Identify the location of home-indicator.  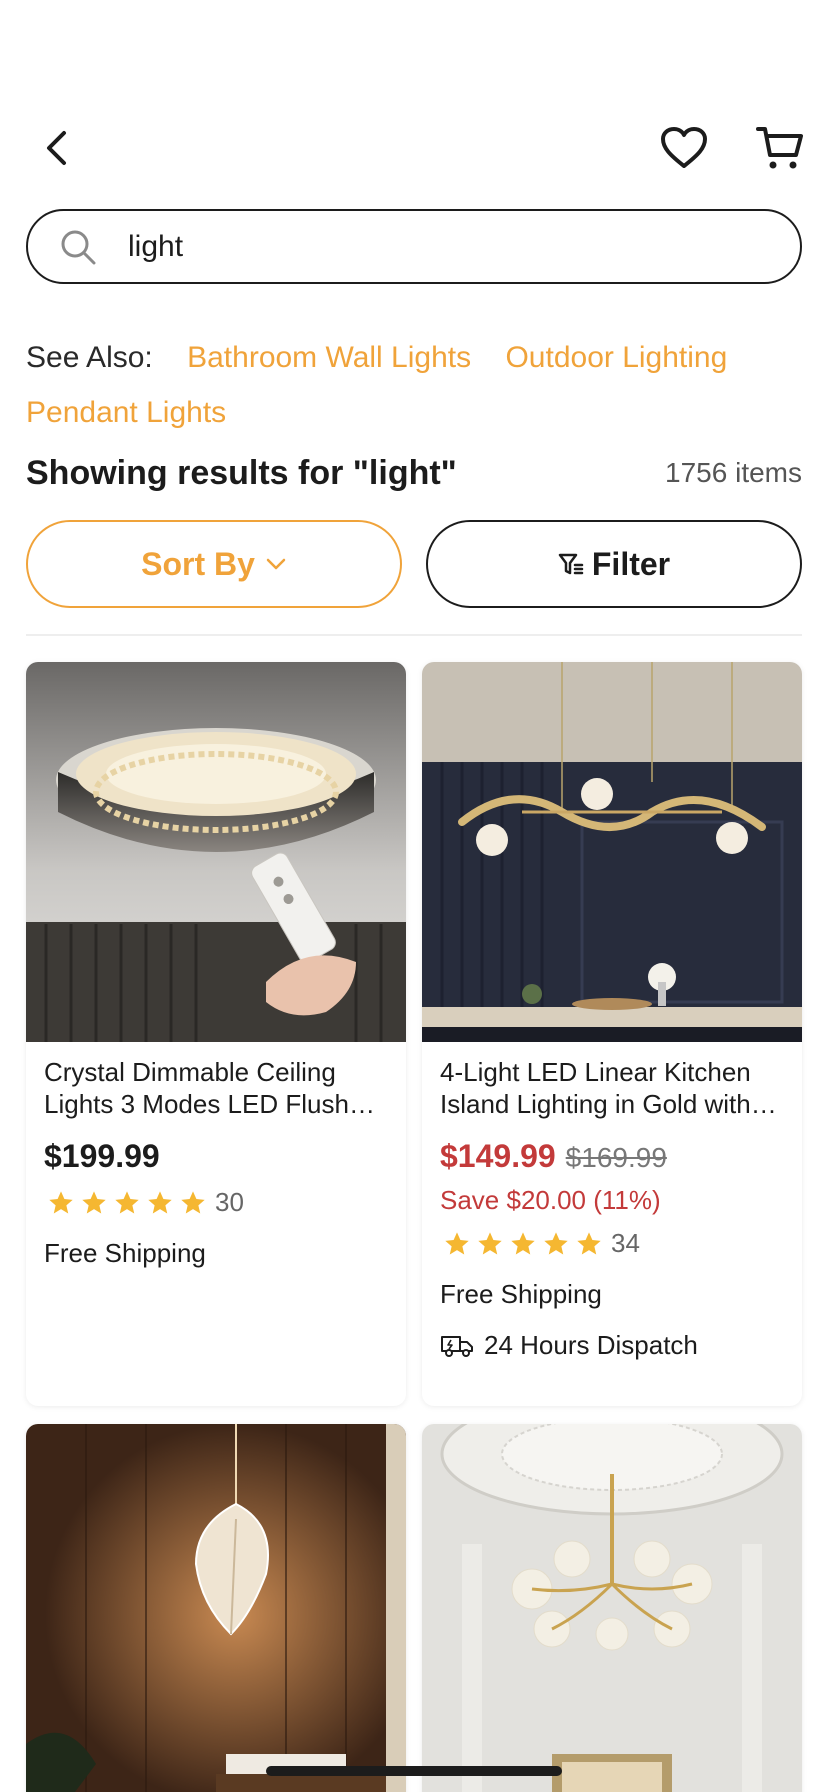
(414, 1771).